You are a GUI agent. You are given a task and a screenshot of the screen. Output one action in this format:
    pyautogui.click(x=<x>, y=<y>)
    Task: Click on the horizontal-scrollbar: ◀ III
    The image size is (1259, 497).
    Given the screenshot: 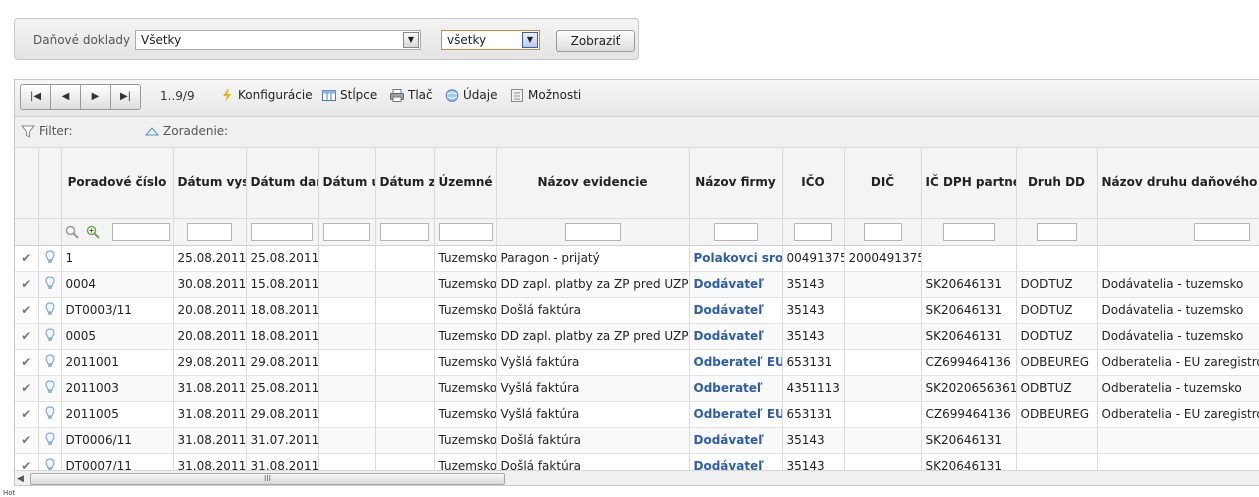 What is the action you would take?
    pyautogui.click(x=637, y=477)
    